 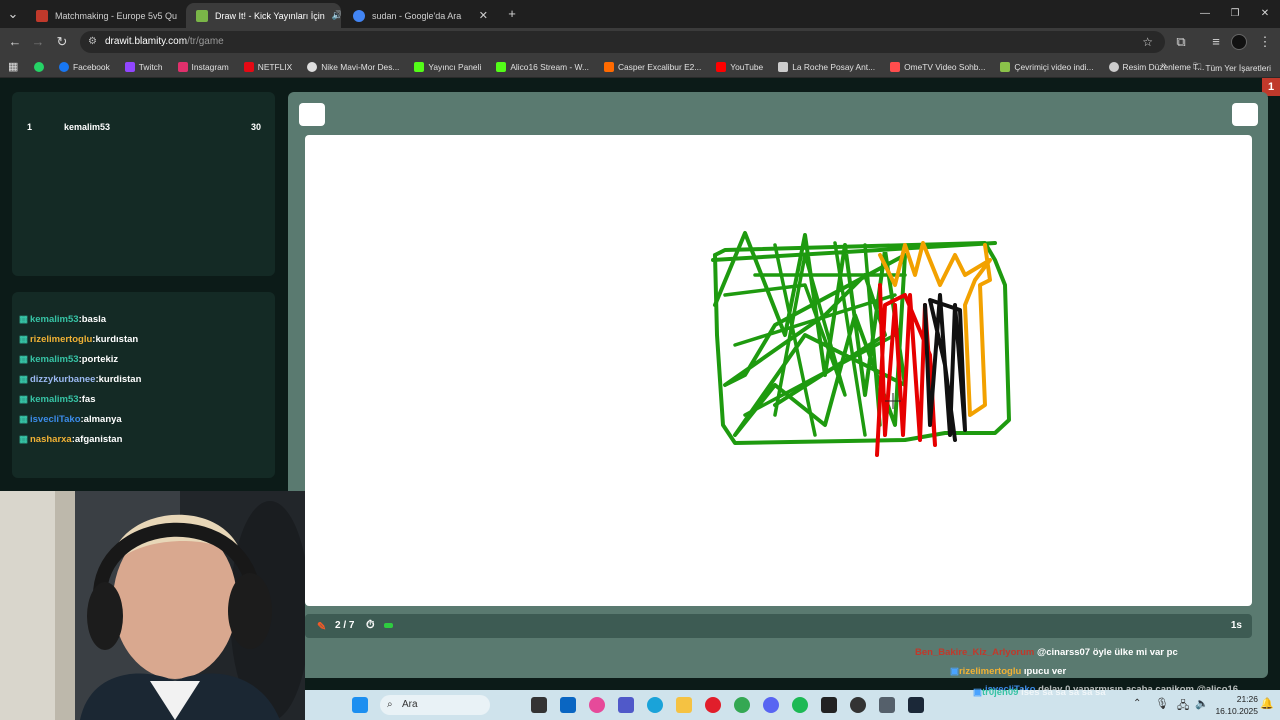 What do you see at coordinates (263, 15) in the screenshot?
I see `tab-draw-it: Draw It! - Kick Yayınları İçin 🔊 ✕` at bounding box center [263, 15].